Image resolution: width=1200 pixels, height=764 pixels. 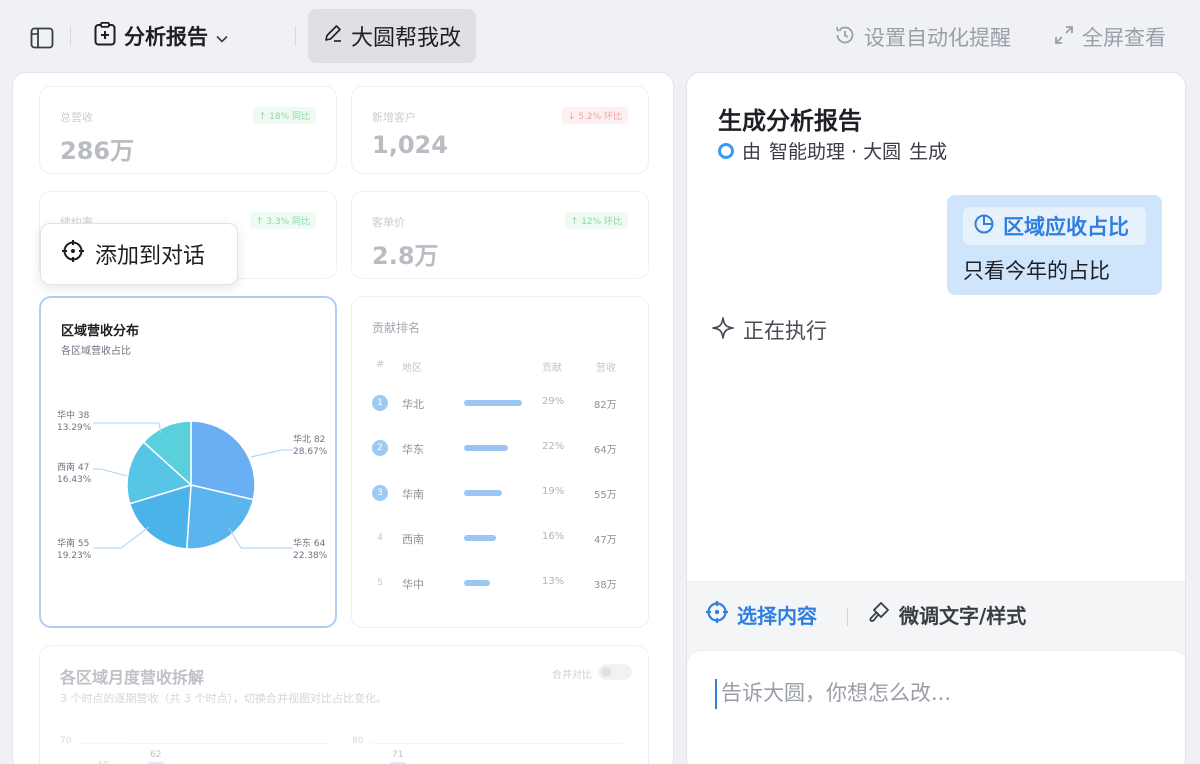 What do you see at coordinates (388, 222) in the screenshot?
I see `kpi-label: 客单价` at bounding box center [388, 222].